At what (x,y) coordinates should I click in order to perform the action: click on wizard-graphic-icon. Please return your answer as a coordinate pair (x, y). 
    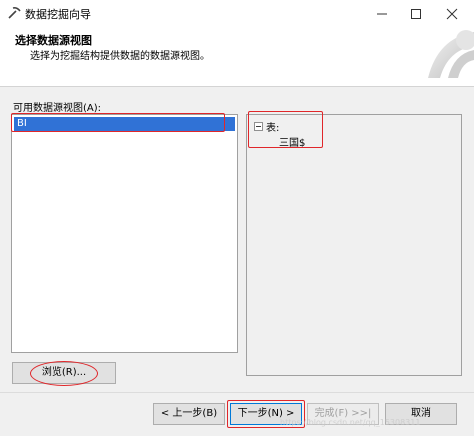
    Looking at the image, I should click on (451, 54).